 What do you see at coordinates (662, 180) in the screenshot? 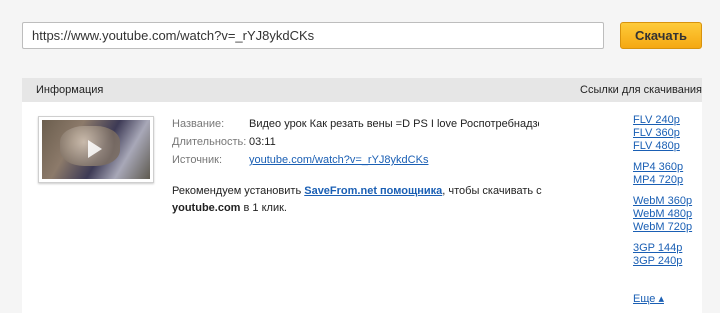
I see `link-mp4-720: MP4 720p` at bounding box center [662, 180].